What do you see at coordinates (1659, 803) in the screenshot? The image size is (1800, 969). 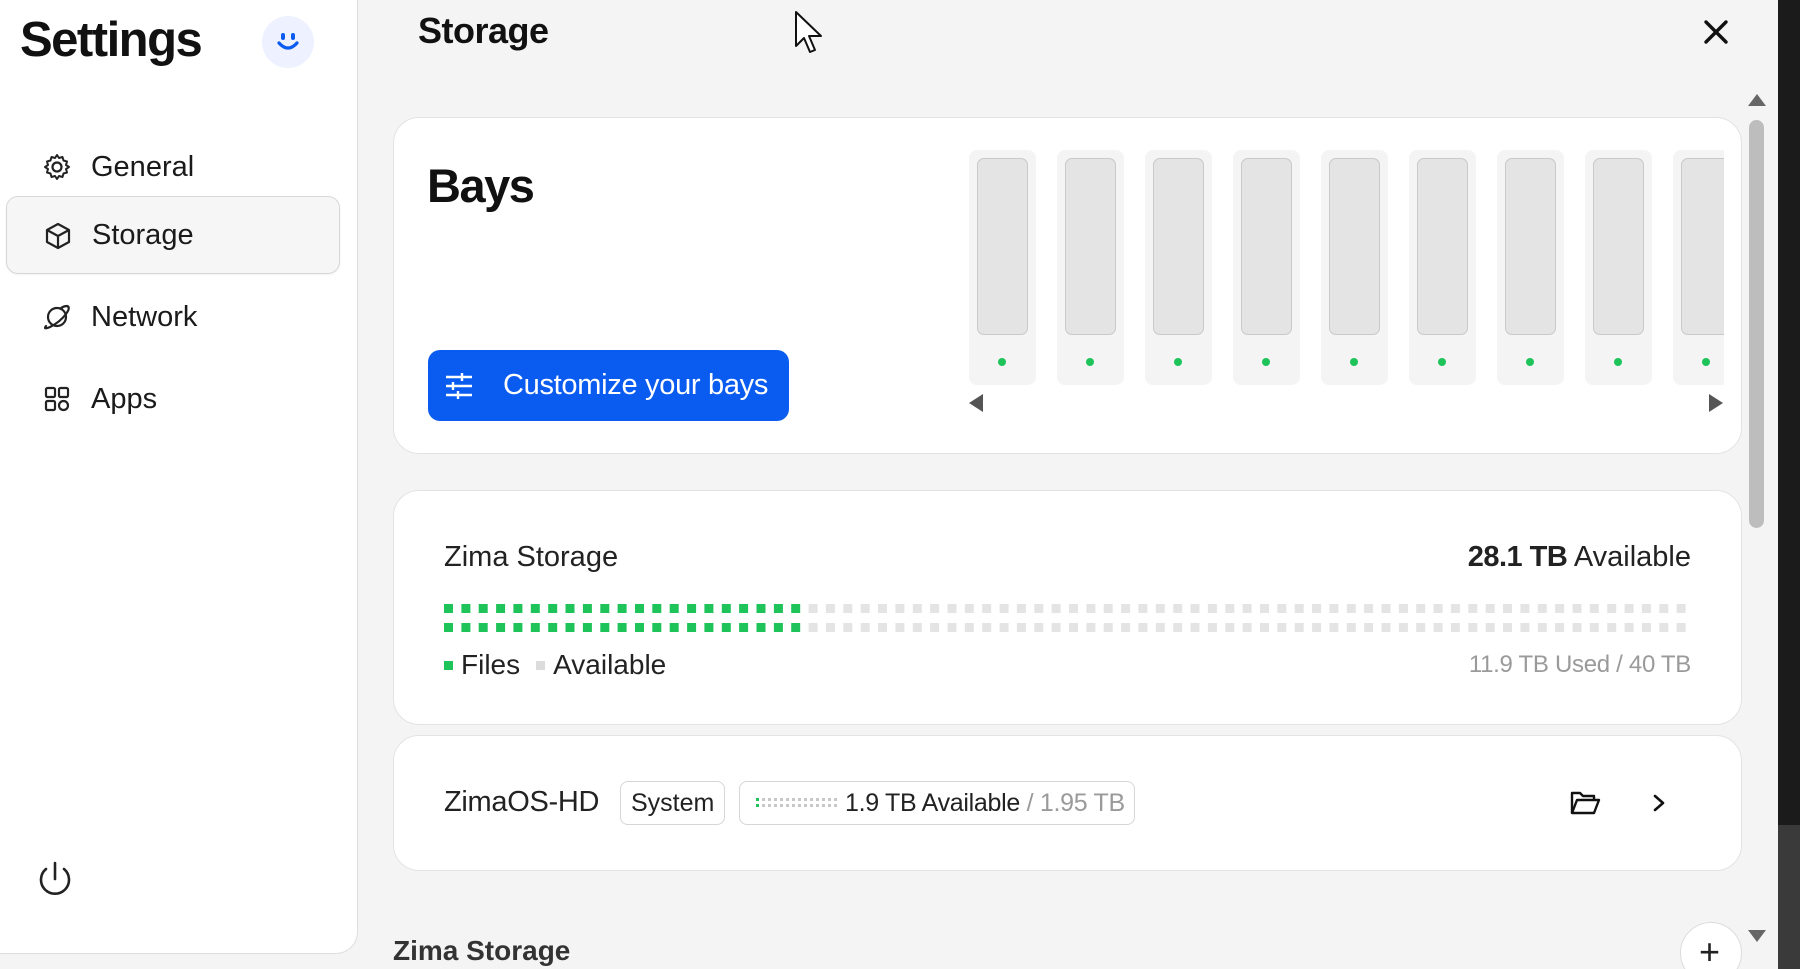 I see `chevron-right-icon` at bounding box center [1659, 803].